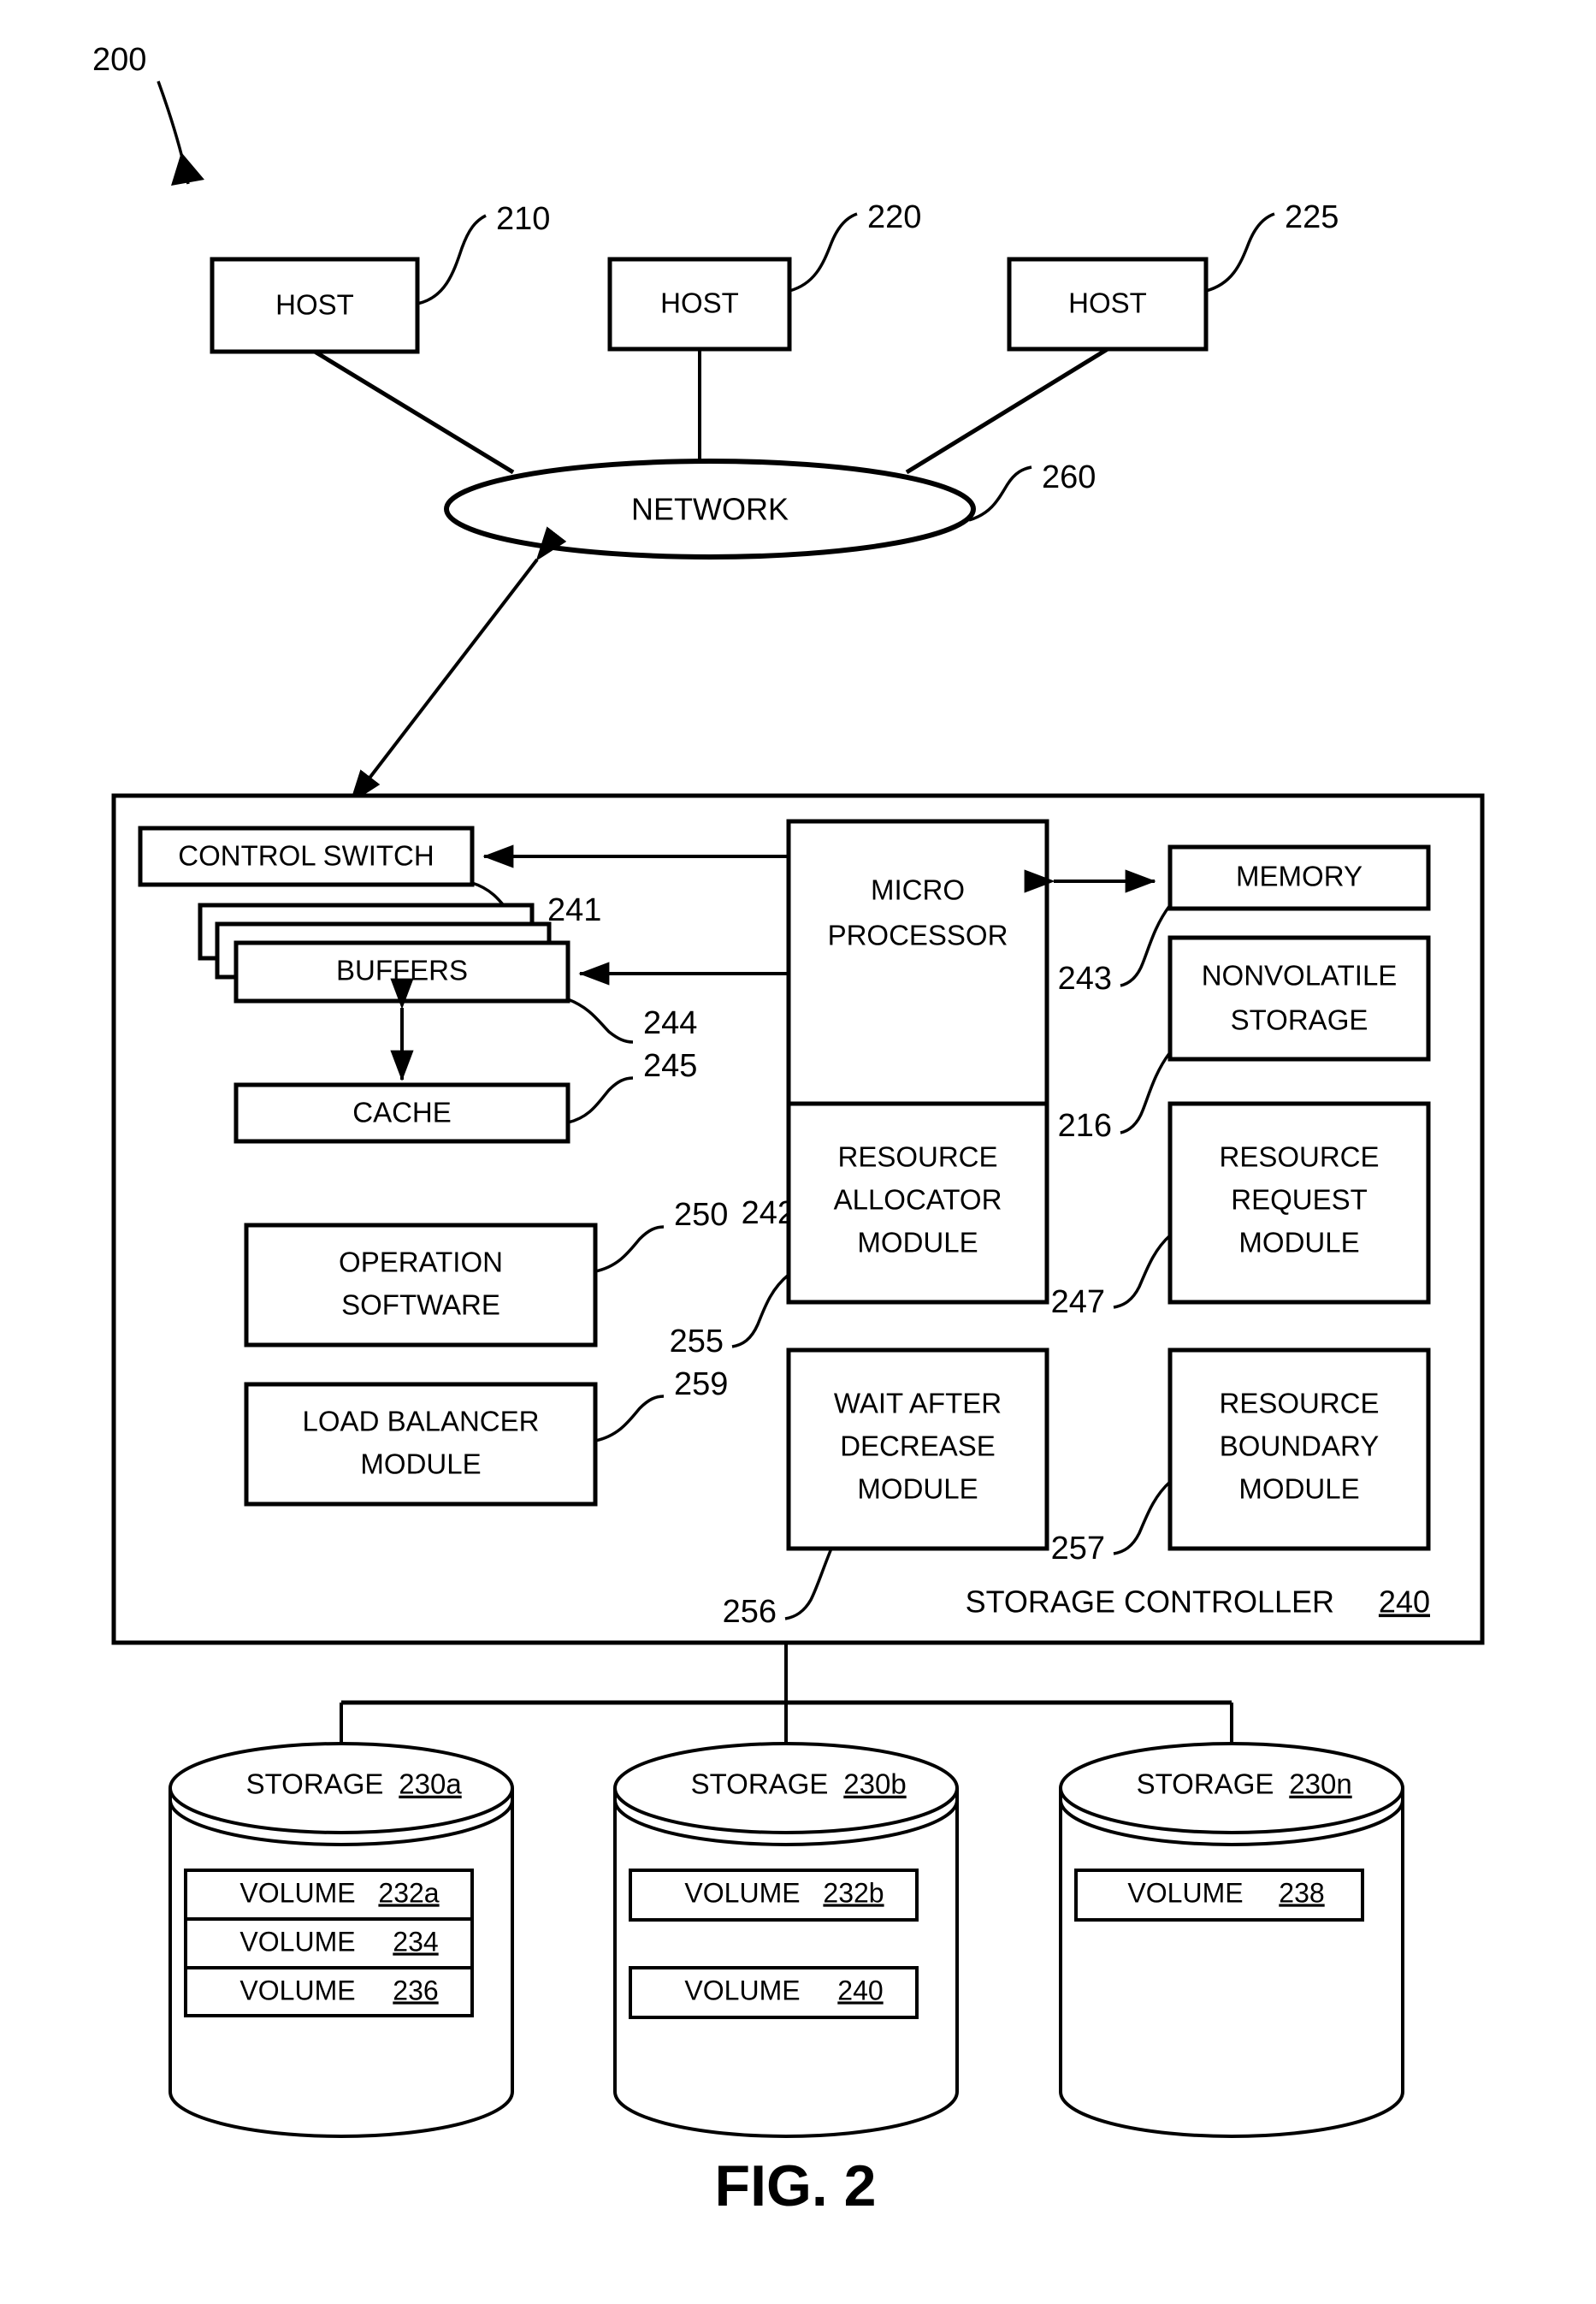 The width and height of the screenshot is (1596, 2304). What do you see at coordinates (574, 910) in the screenshot?
I see `control-switch-ref-label: 241` at bounding box center [574, 910].